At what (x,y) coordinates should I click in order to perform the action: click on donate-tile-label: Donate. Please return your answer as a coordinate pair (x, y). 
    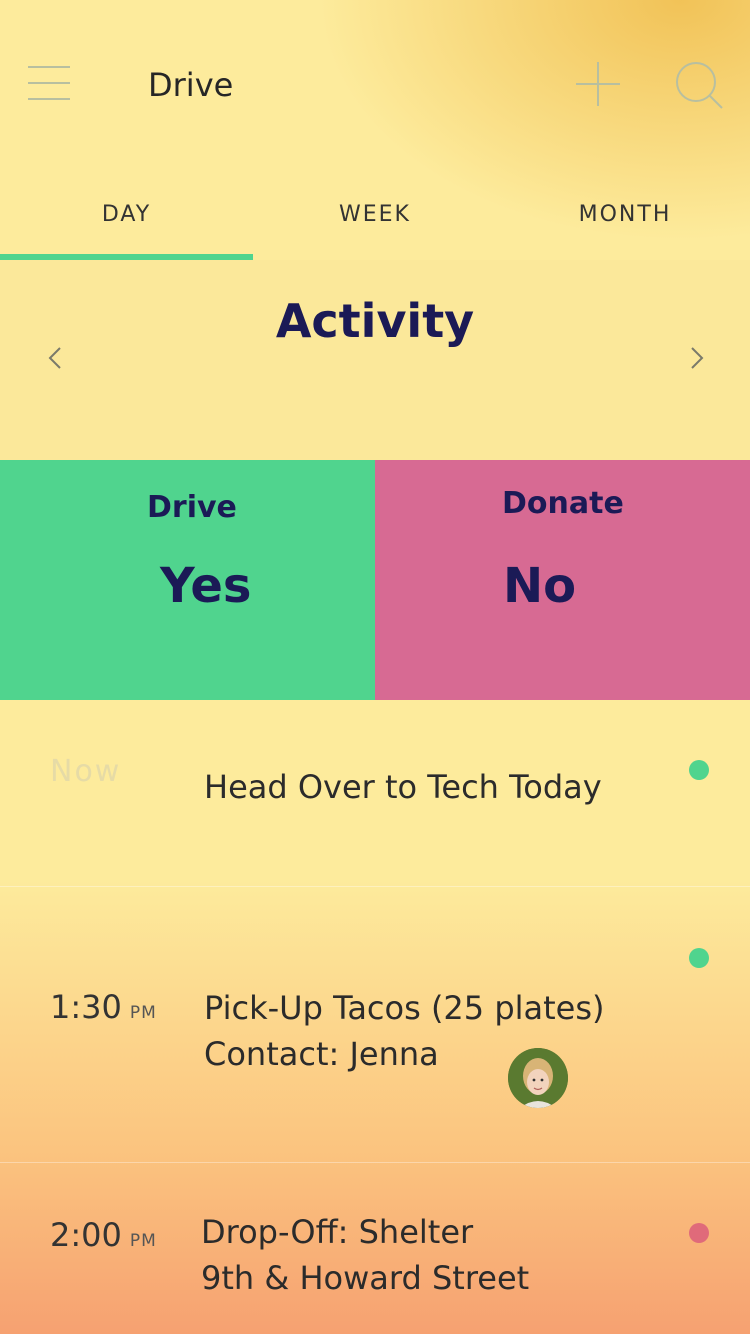
    Looking at the image, I should click on (563, 503).